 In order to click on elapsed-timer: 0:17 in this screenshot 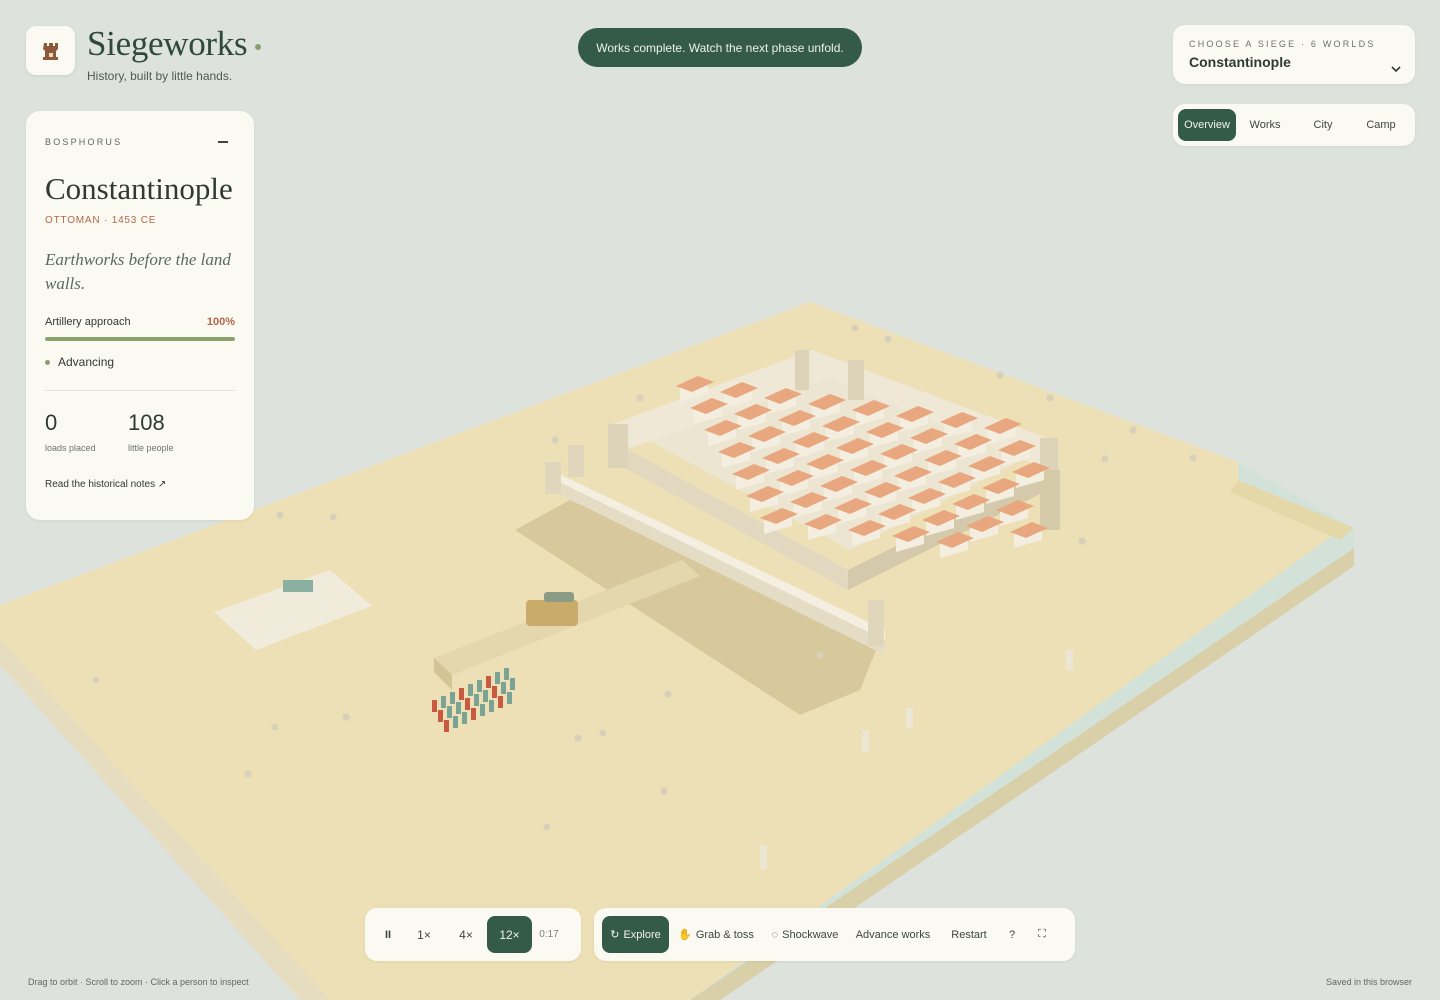, I will do `click(549, 934)`.